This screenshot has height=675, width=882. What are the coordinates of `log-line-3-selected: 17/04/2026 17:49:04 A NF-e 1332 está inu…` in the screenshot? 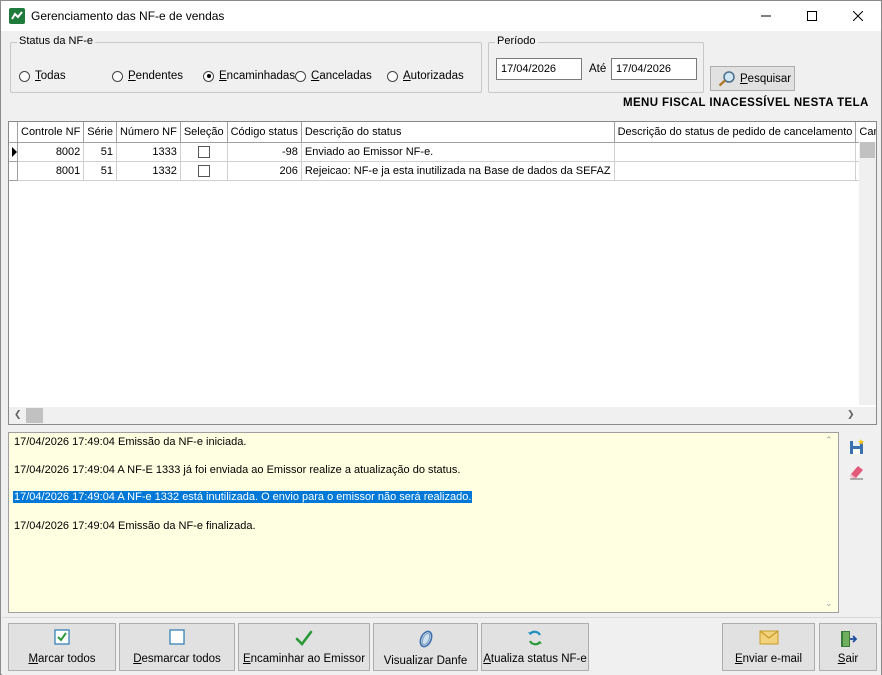 It's located at (243, 497).